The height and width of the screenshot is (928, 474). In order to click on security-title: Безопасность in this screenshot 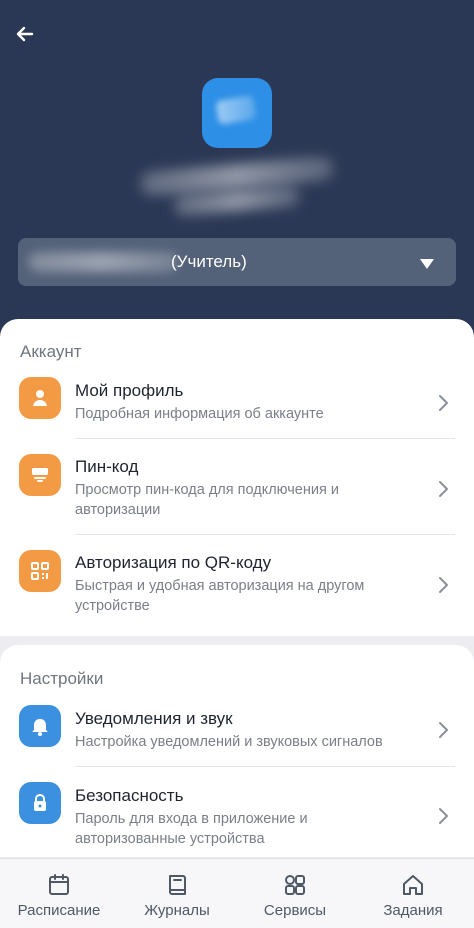, I will do `click(129, 795)`.